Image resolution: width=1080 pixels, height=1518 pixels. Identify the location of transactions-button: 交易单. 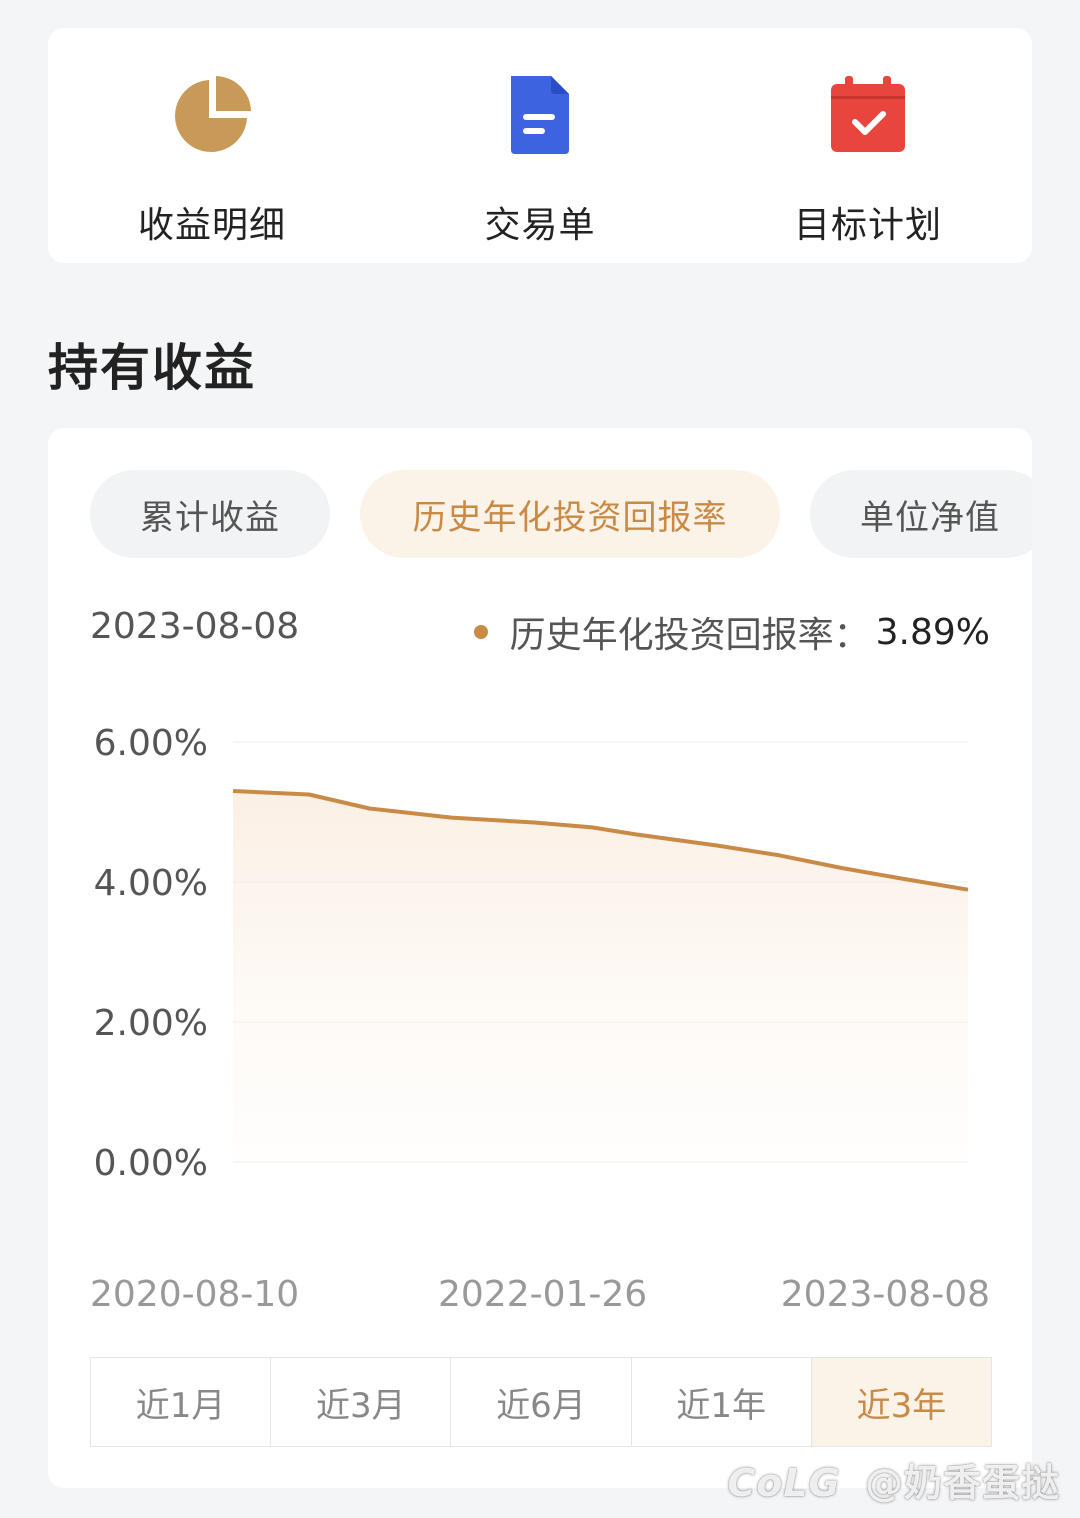
(540, 145).